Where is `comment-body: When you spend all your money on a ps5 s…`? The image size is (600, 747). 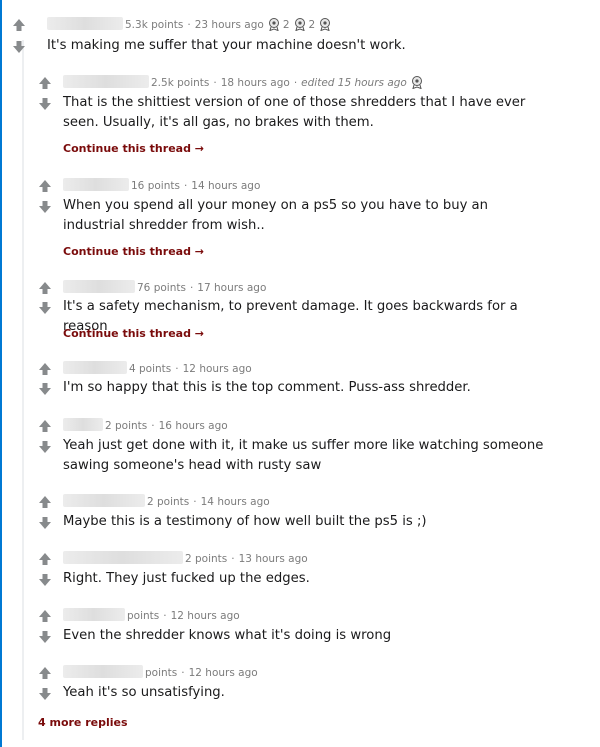
comment-body: When you spend all your money on a ps5 s… is located at coordinates (276, 215).